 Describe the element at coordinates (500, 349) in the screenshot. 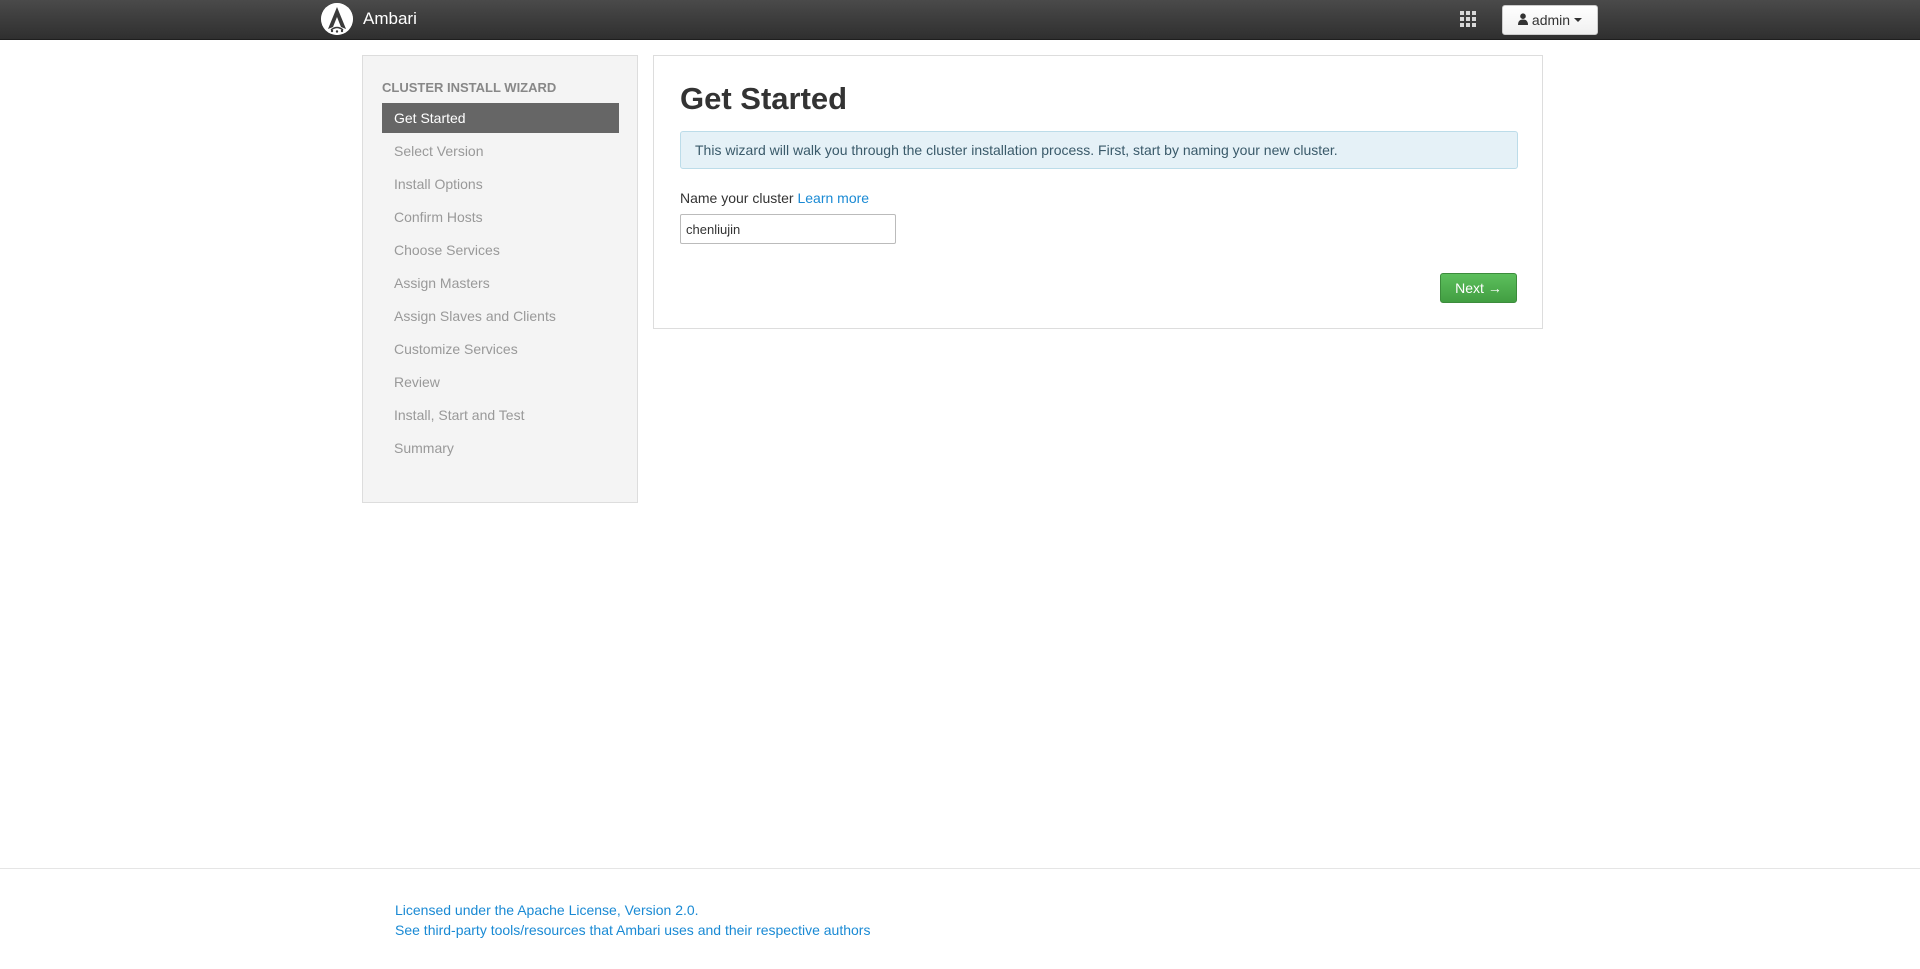

I see `wizard-step-customize-services: Customize Services` at that location.